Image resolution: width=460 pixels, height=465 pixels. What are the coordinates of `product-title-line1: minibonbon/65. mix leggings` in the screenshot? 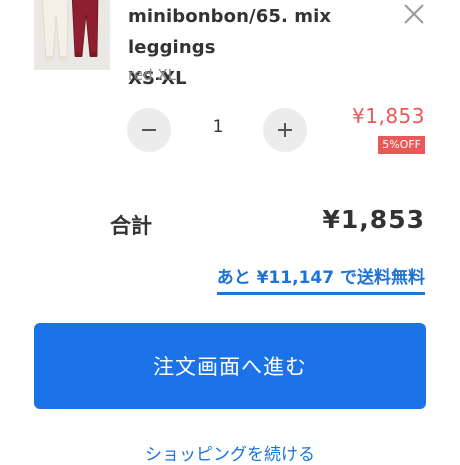 It's located at (230, 32).